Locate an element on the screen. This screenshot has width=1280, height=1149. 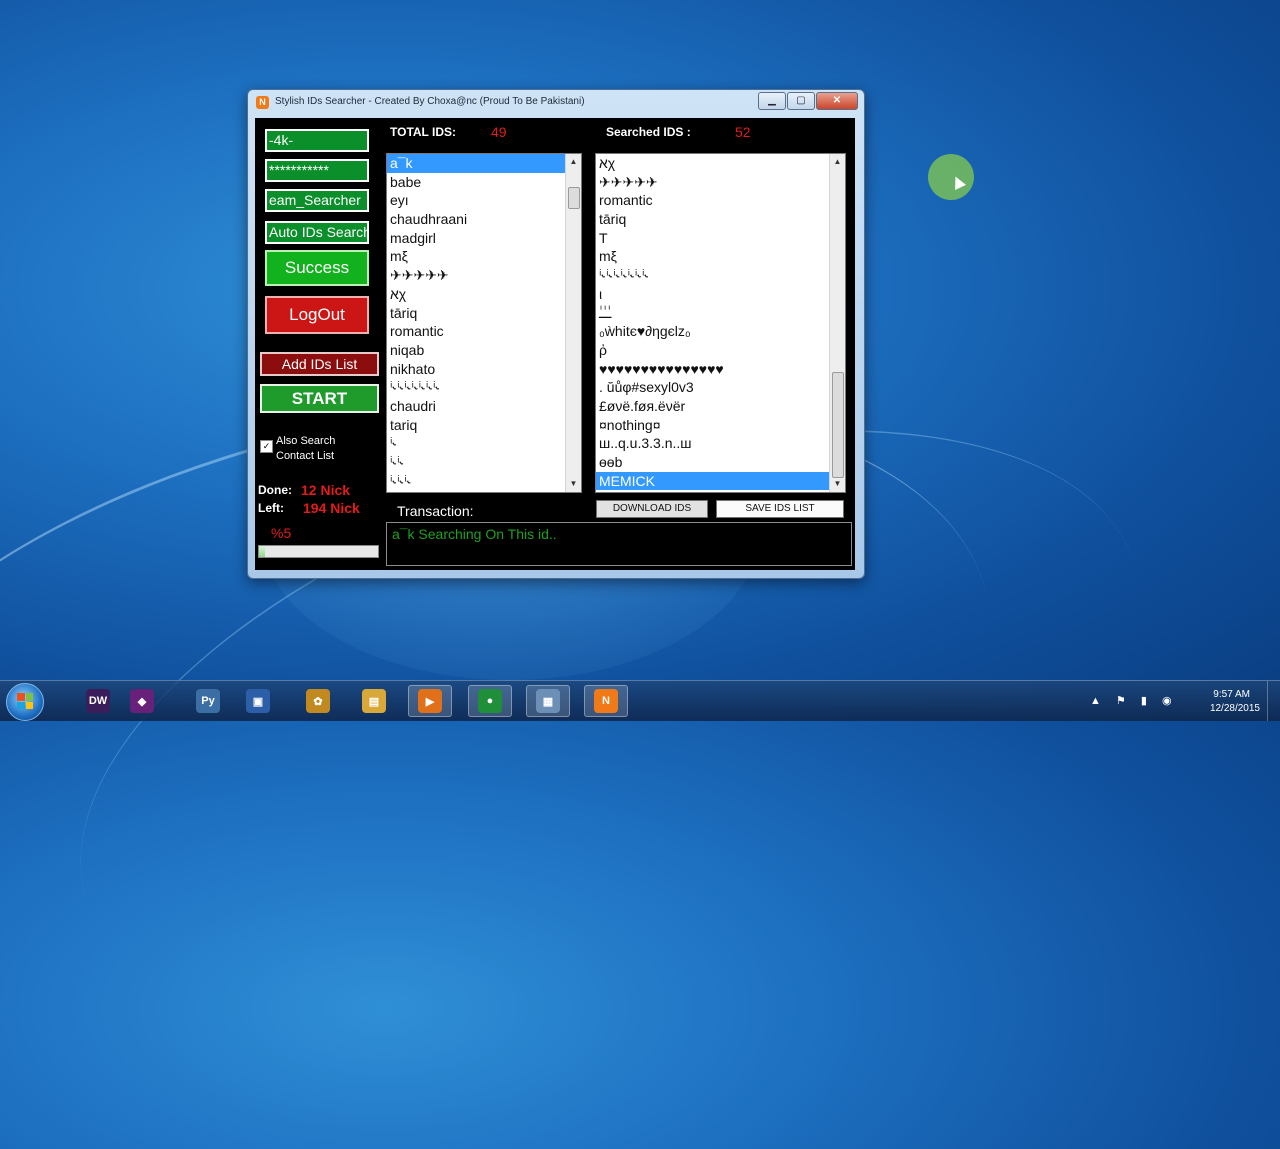
progress-bar is located at coordinates (318, 551).